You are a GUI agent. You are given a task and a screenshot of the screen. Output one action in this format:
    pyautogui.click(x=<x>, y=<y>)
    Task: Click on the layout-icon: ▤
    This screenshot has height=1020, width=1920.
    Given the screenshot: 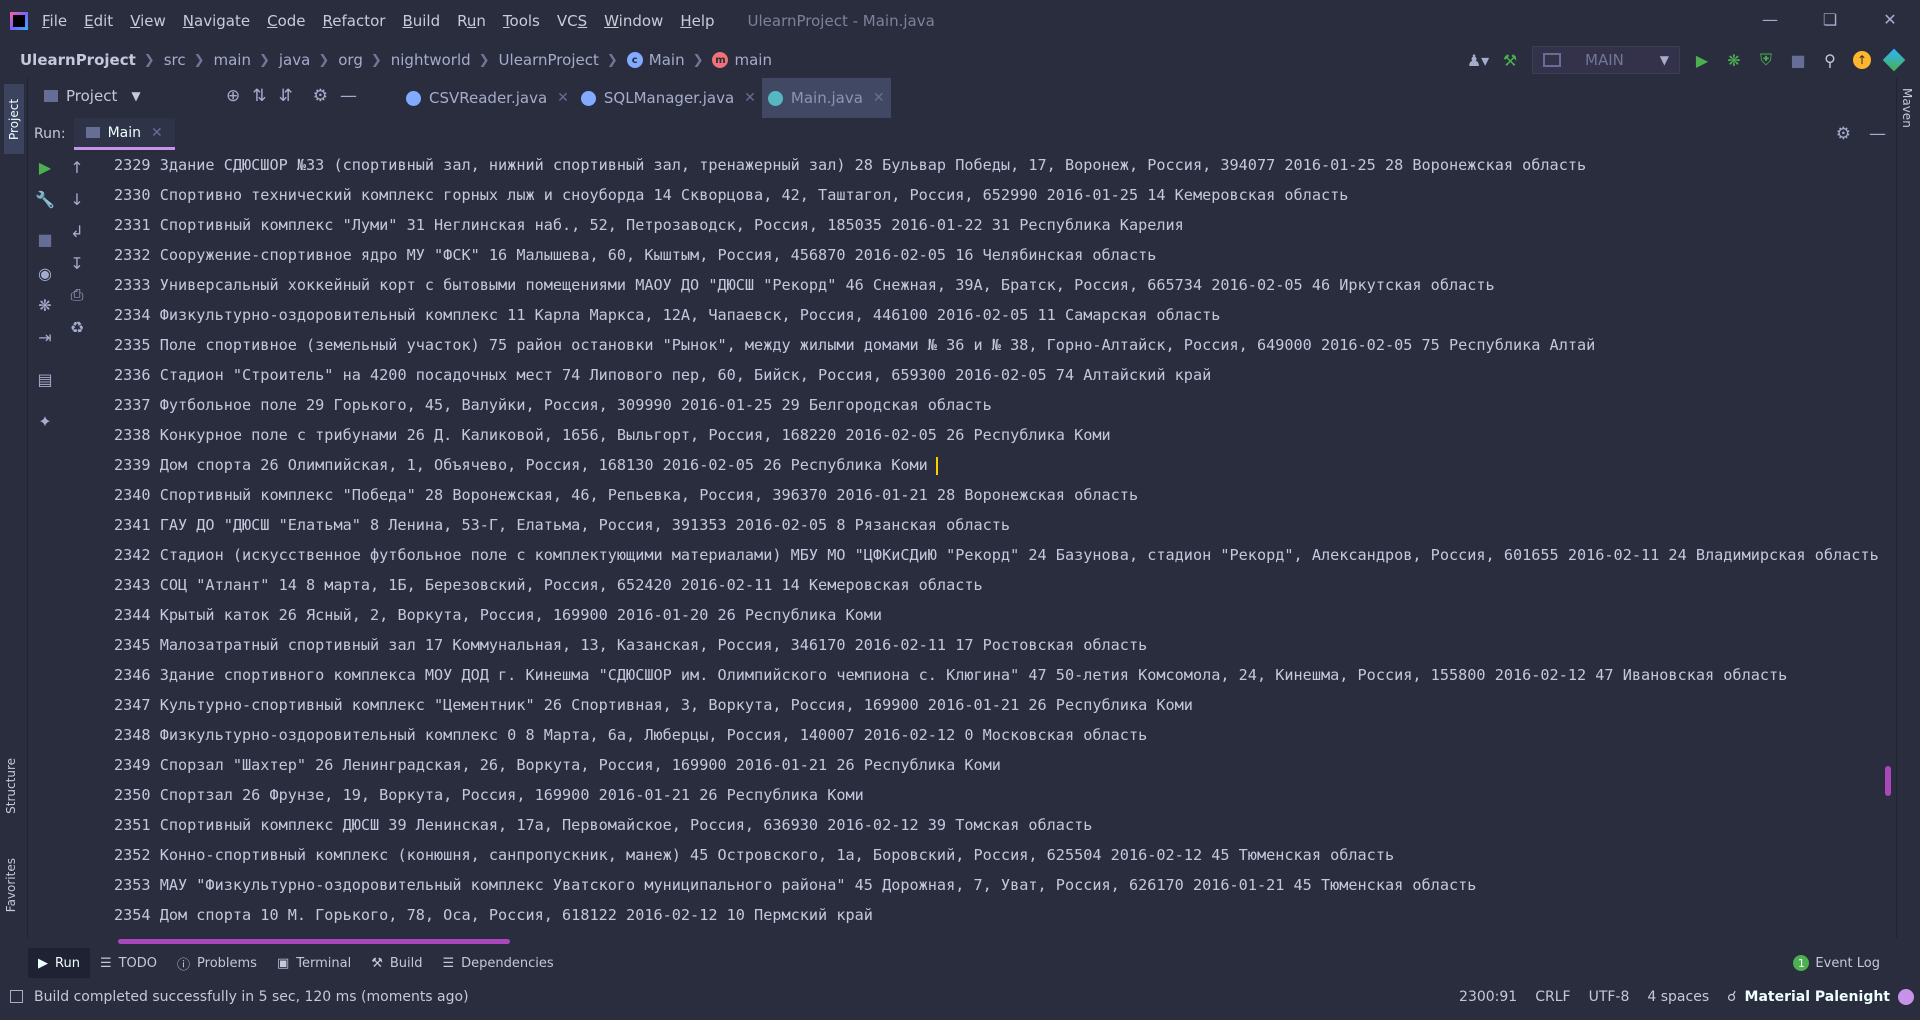 What is the action you would take?
    pyautogui.click(x=45, y=379)
    